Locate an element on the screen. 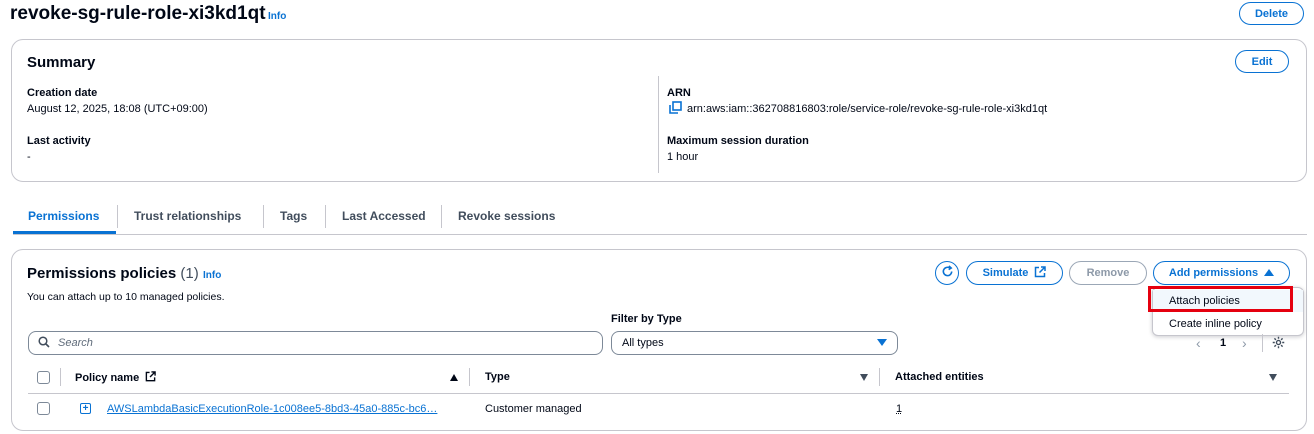  add-permissions-button: Add permissions is located at coordinates (1221, 273).